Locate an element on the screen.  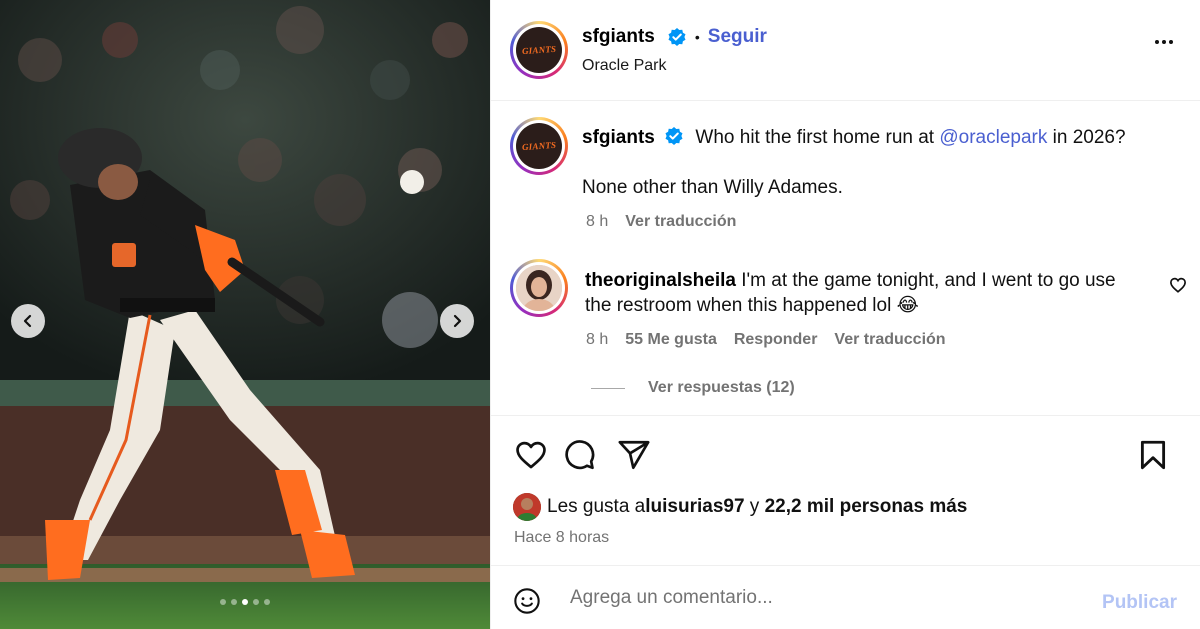
caption-translate-link: Ver traducción is located at coordinates (680, 222).